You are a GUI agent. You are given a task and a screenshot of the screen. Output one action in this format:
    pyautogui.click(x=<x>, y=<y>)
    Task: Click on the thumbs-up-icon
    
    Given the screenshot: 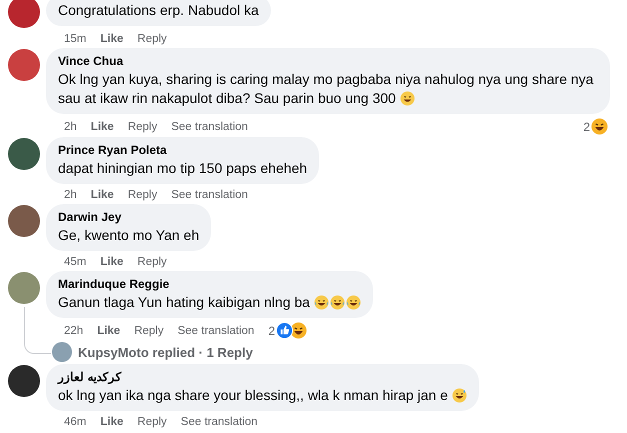 What is the action you would take?
    pyautogui.click(x=285, y=330)
    